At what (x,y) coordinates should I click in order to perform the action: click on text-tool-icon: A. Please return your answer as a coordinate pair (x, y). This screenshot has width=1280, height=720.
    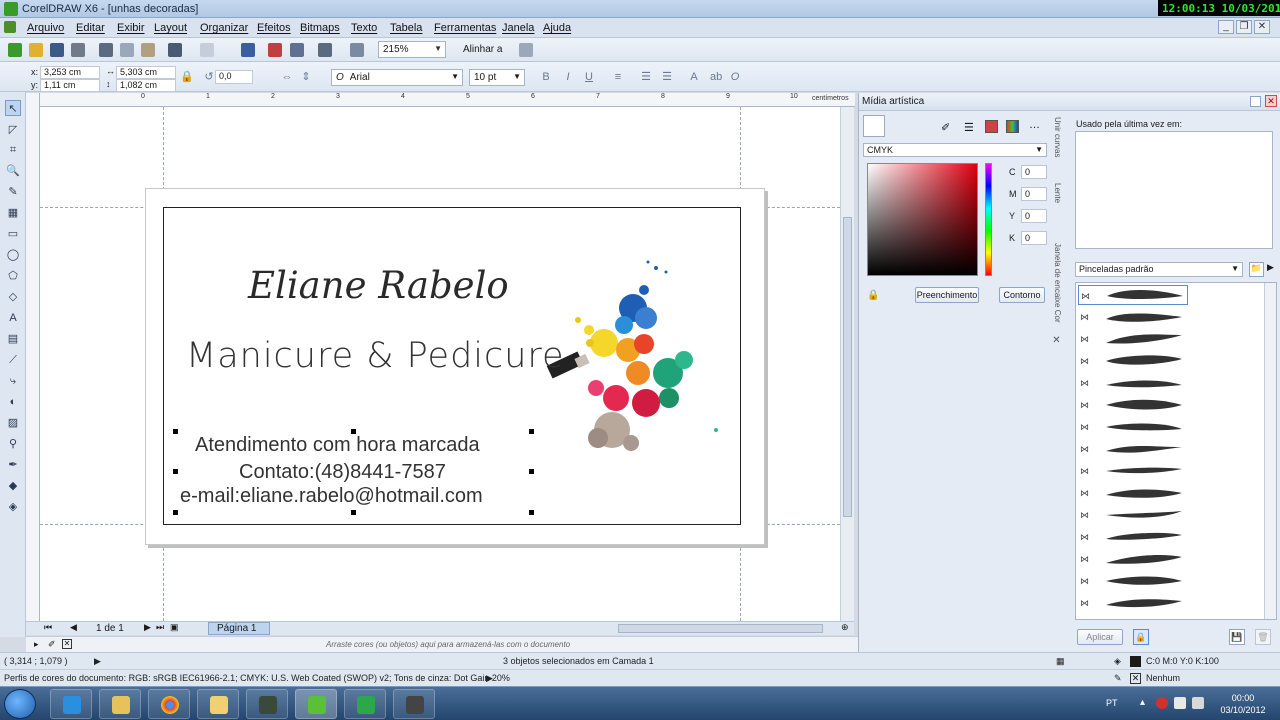
    Looking at the image, I should click on (13, 318).